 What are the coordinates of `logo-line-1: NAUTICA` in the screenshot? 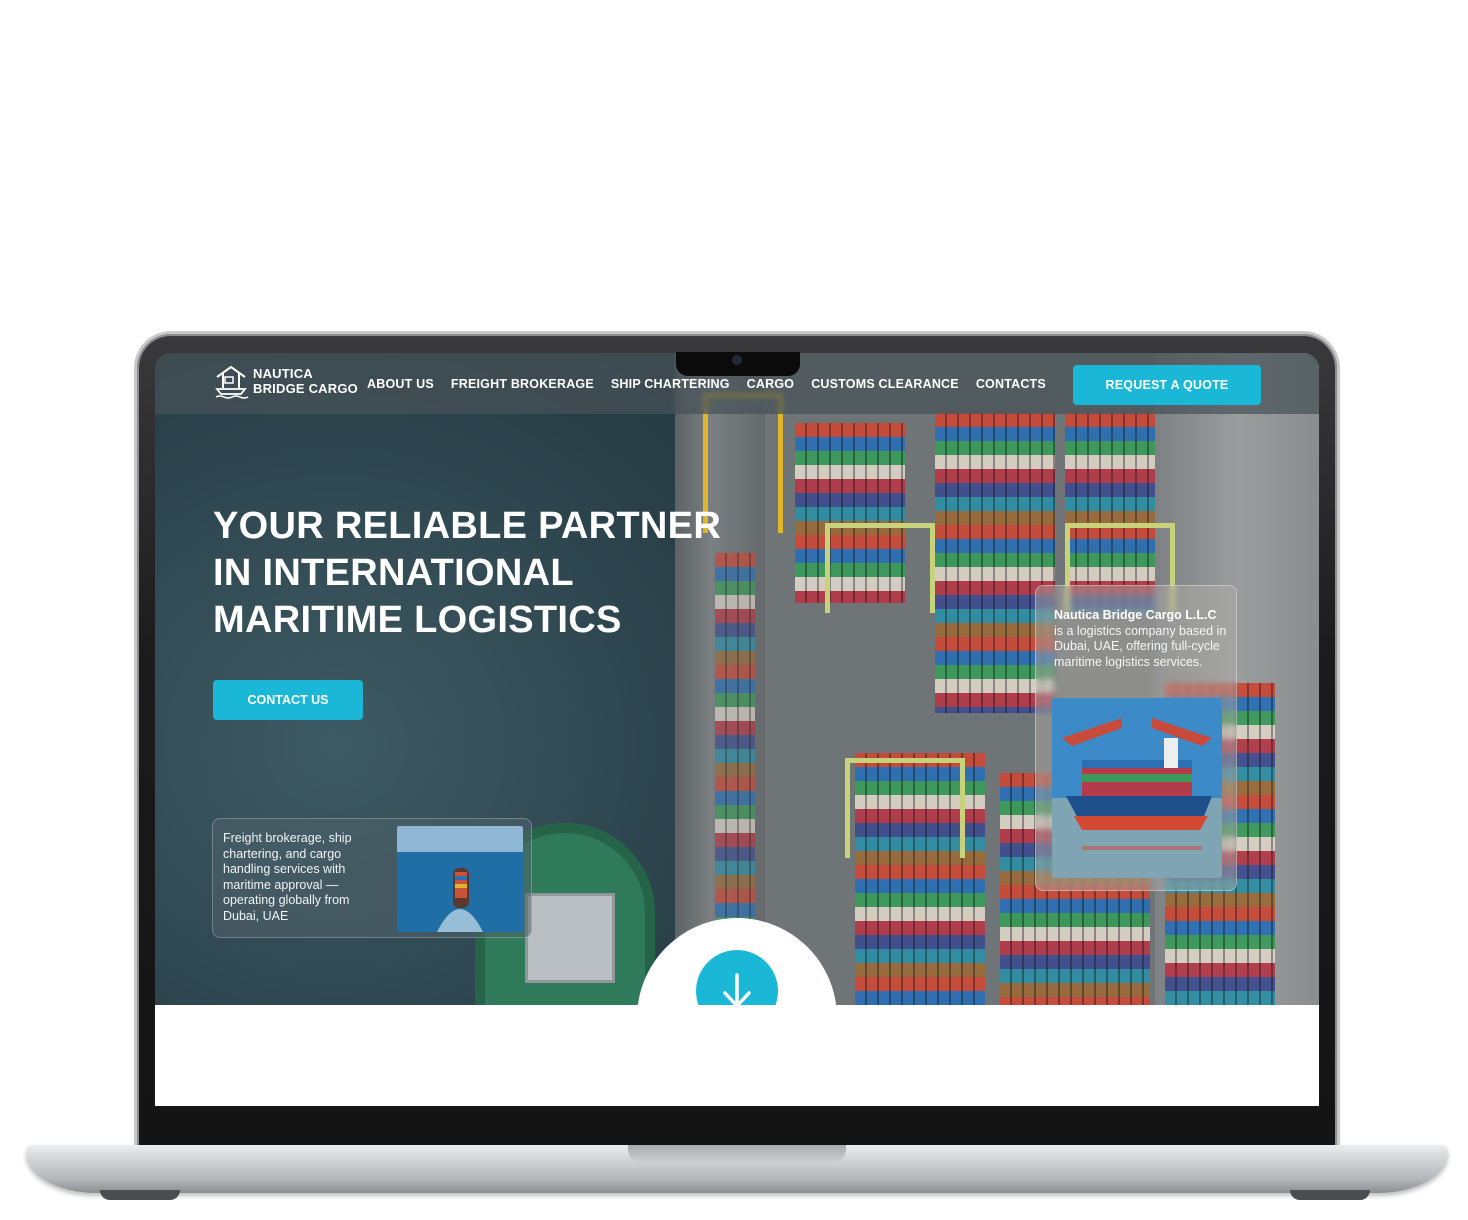 It's located at (283, 373).